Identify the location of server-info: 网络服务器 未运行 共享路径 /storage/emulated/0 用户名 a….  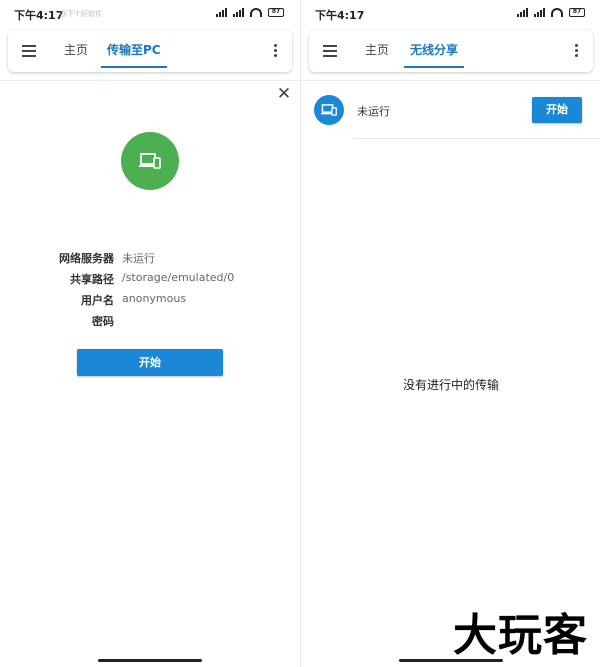
(150, 292).